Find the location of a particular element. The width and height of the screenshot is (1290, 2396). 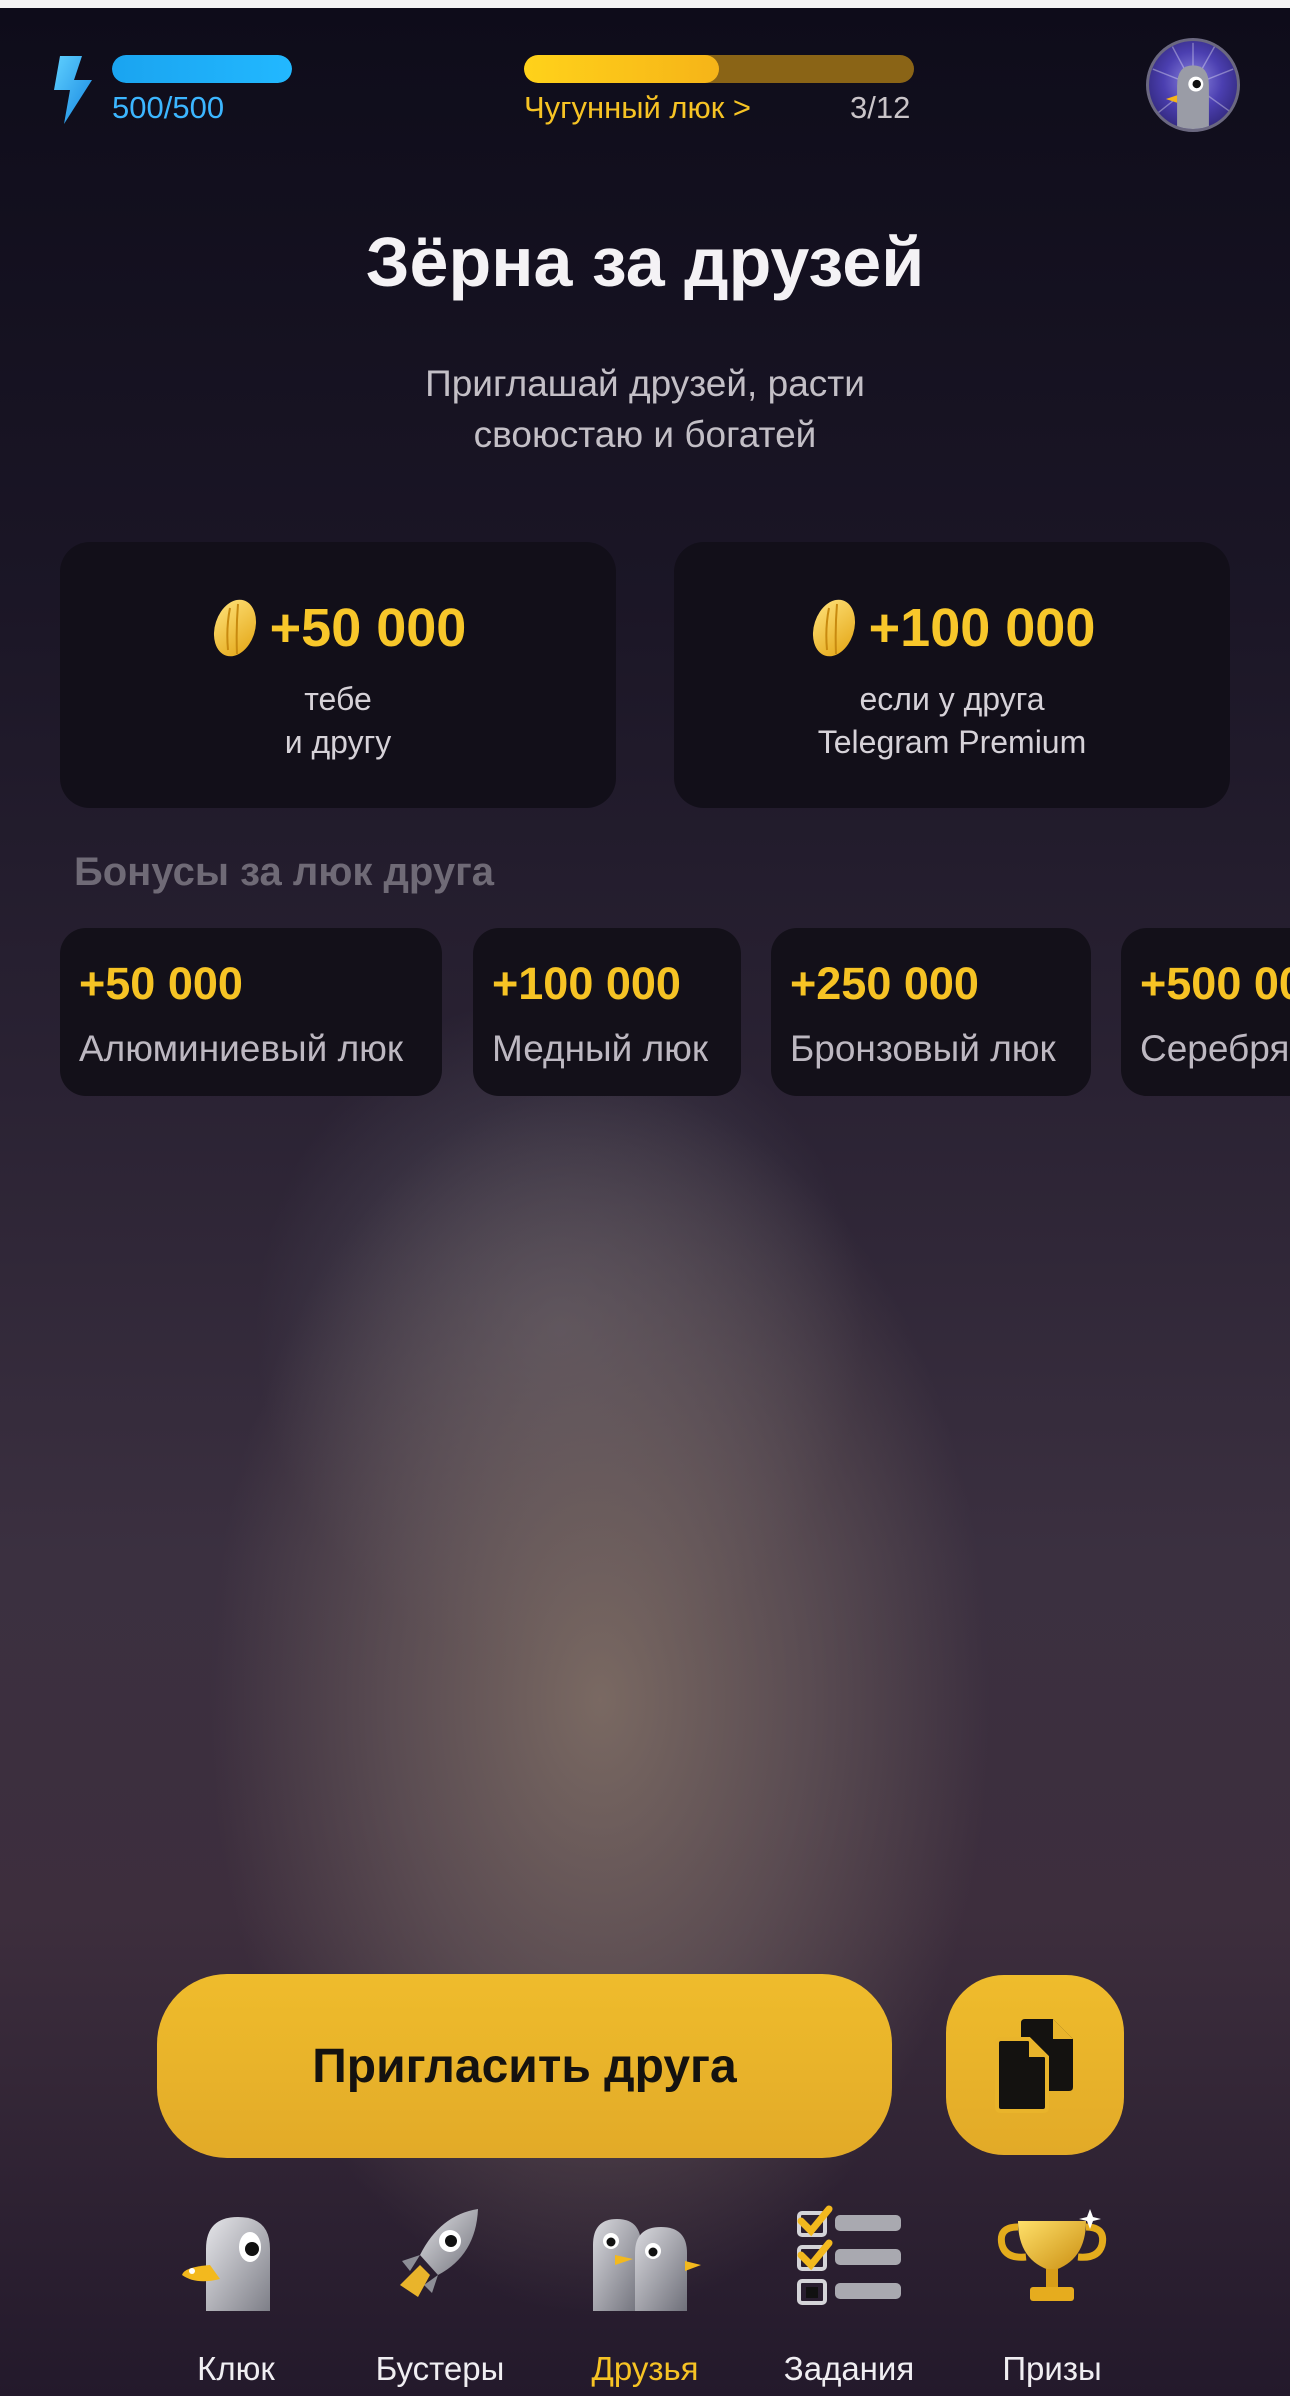

nav-label: Задания is located at coordinates (849, 2368).